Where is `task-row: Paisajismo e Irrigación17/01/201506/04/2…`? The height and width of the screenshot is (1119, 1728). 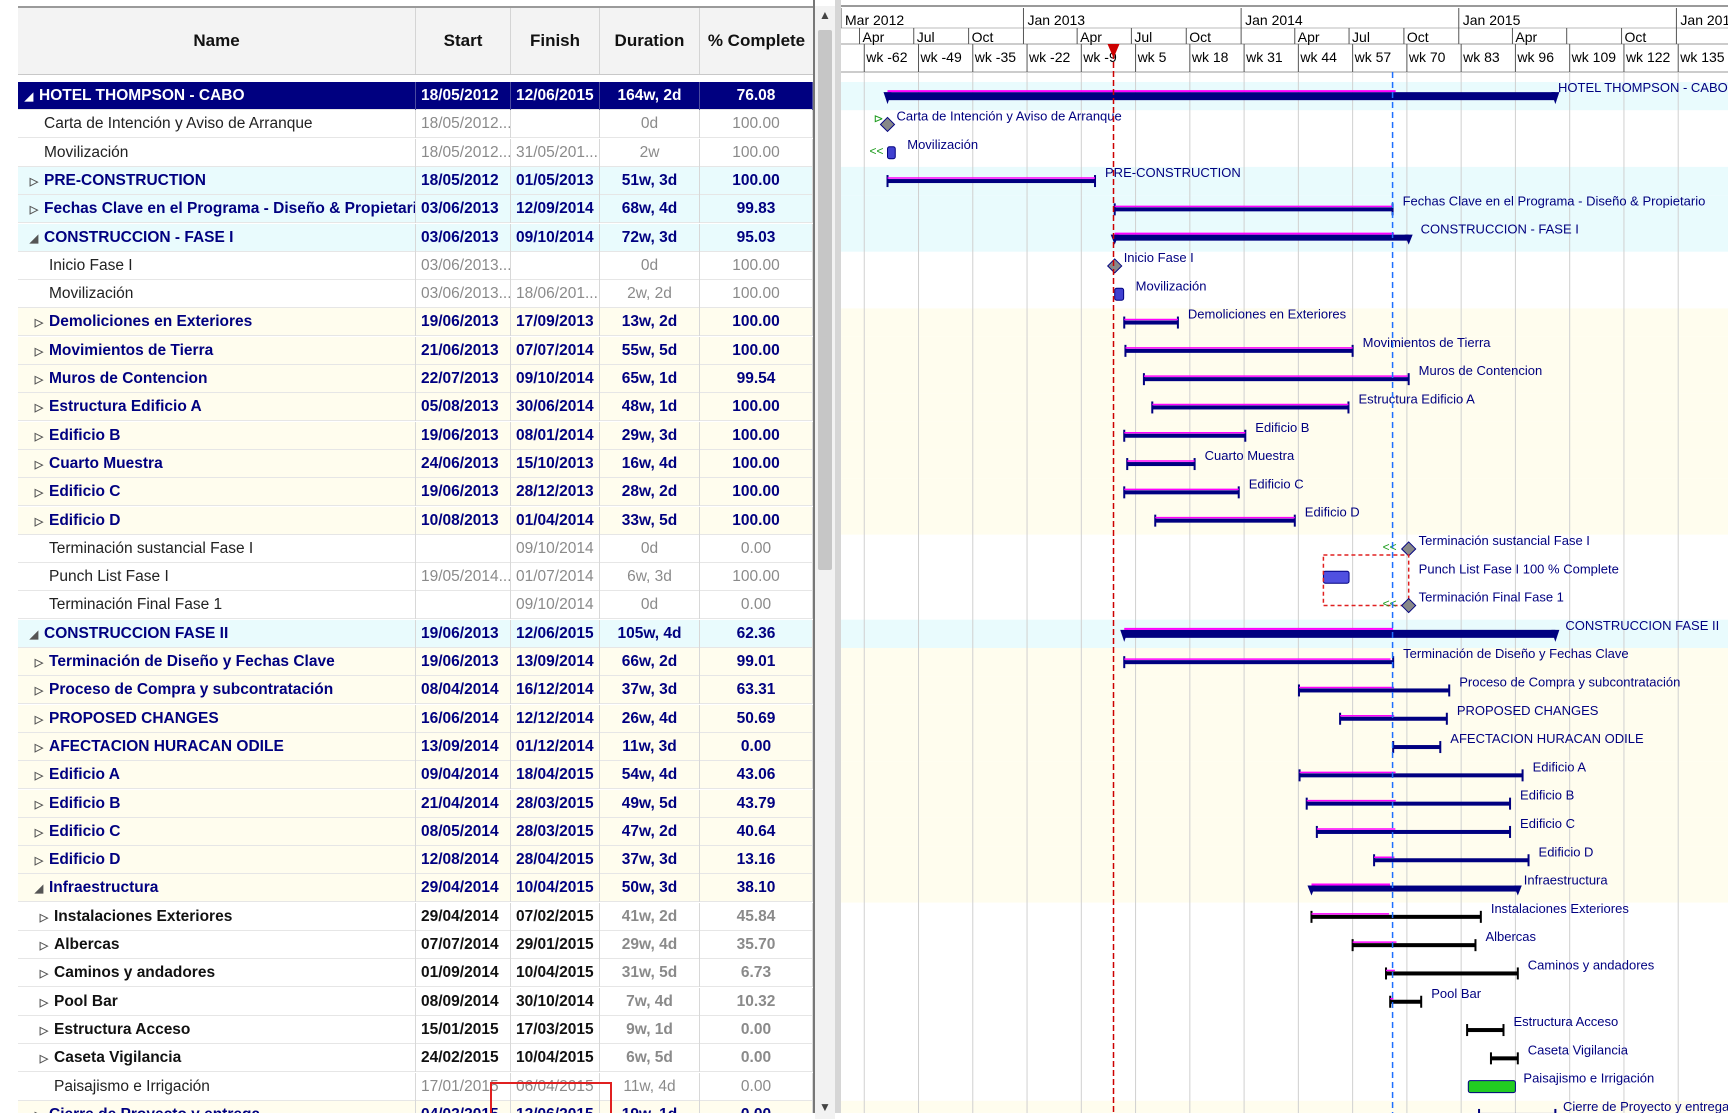 task-row: Paisajismo e Irrigación17/01/201506/04/2… is located at coordinates (415, 1087).